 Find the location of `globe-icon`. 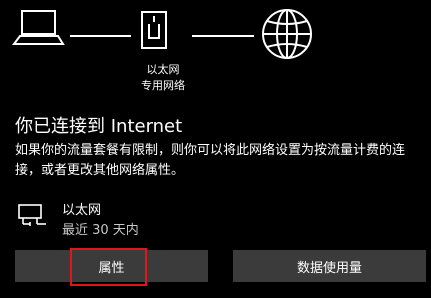

globe-icon is located at coordinates (287, 34).